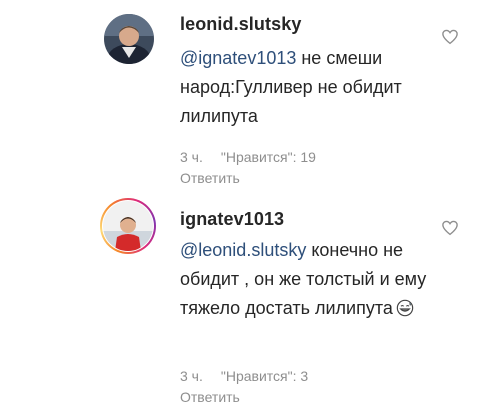 The height and width of the screenshot is (417, 501). I want to click on grinning-sweat-emoji, so click(405, 308).